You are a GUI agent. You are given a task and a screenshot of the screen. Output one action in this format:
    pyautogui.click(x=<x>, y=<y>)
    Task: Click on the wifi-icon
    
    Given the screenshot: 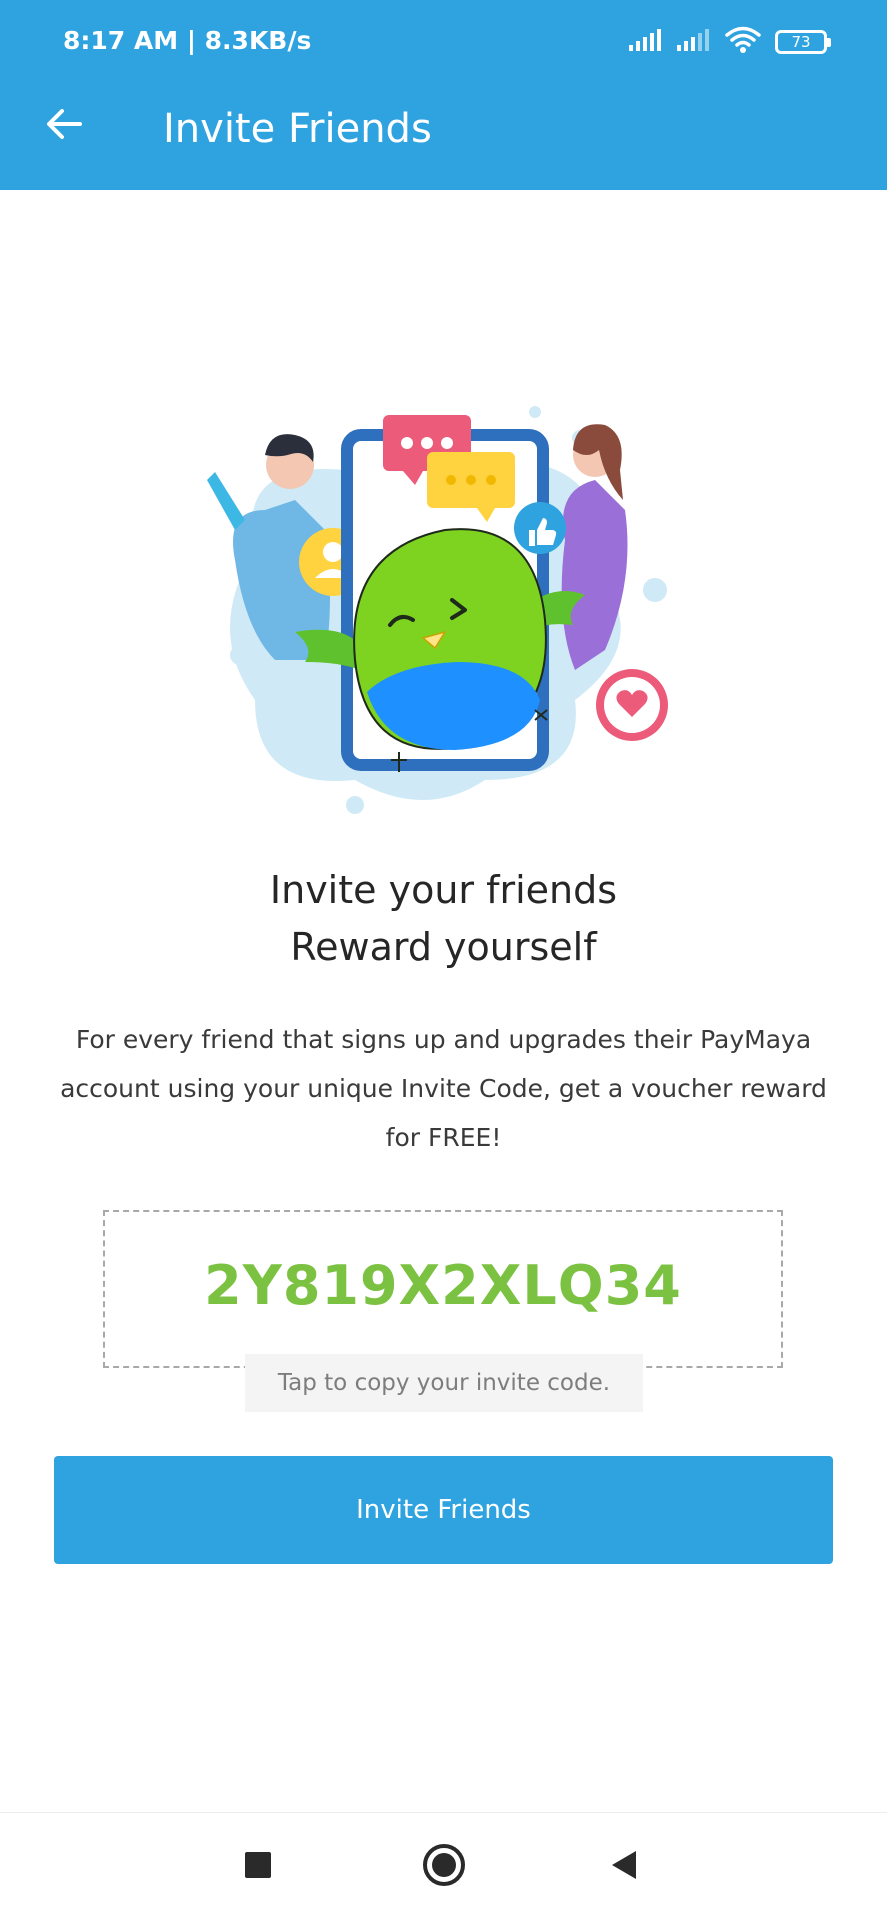 What is the action you would take?
    pyautogui.click(x=743, y=42)
    